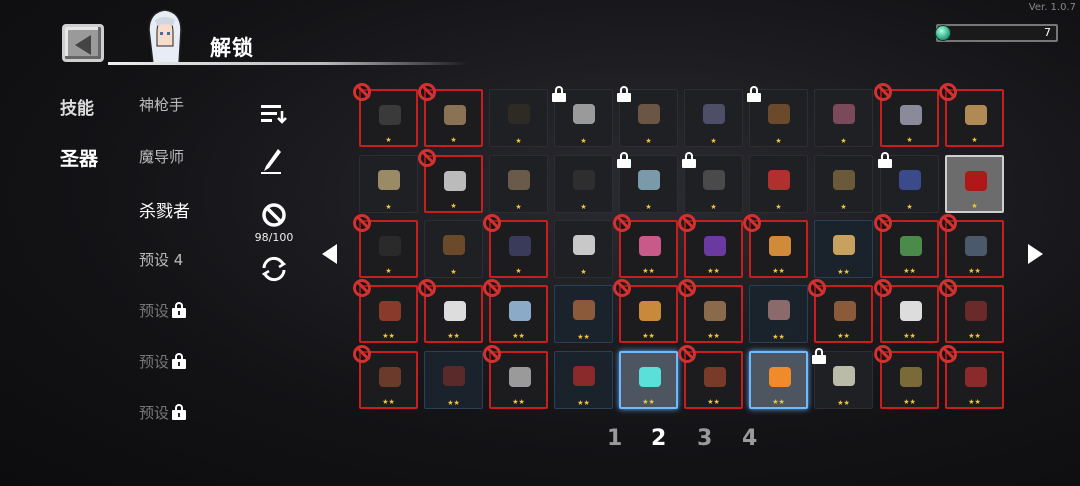 This screenshot has height=486, width=1080. Describe the element at coordinates (161, 156) in the screenshot. I see `preset-mage: 魔导师` at that location.